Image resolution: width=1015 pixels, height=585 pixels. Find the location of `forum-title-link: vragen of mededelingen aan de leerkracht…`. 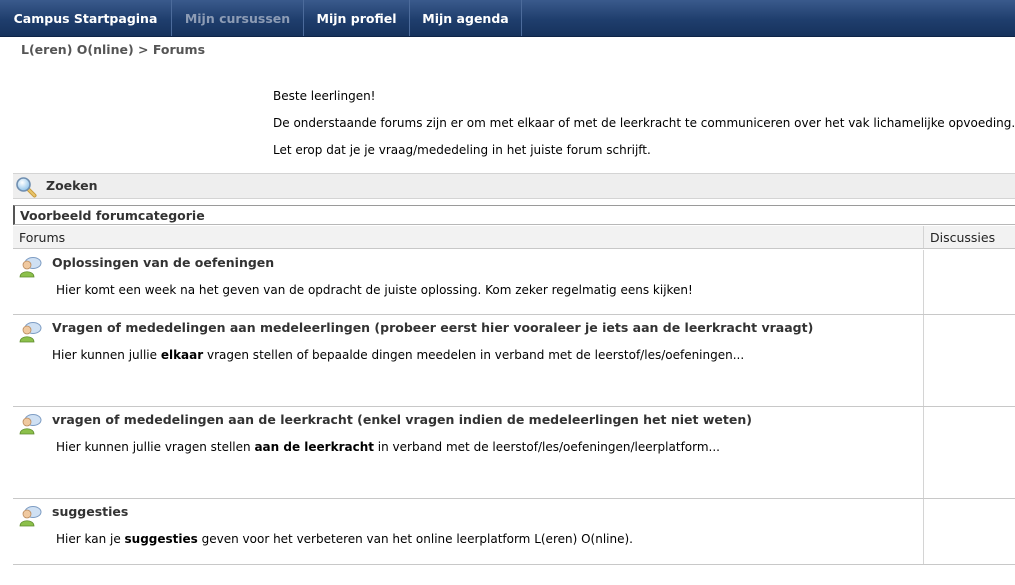

forum-title-link: vragen of mededelingen aan de leerkracht… is located at coordinates (402, 419).